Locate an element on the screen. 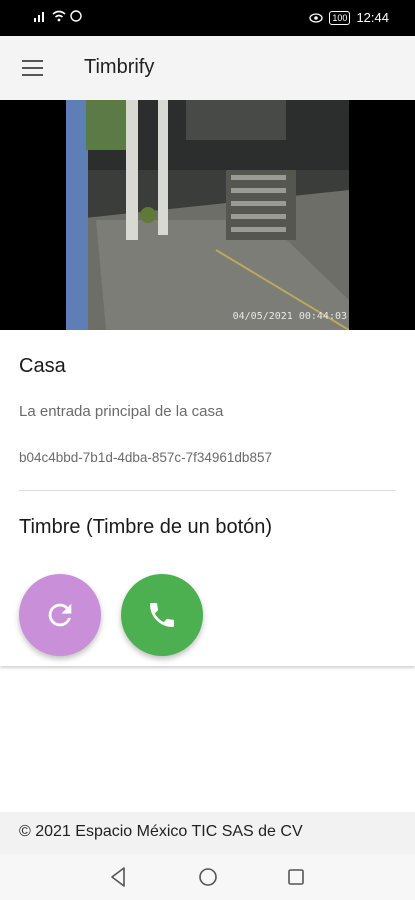 This screenshot has height=900, width=415. refresh-button is located at coordinates (60, 615).